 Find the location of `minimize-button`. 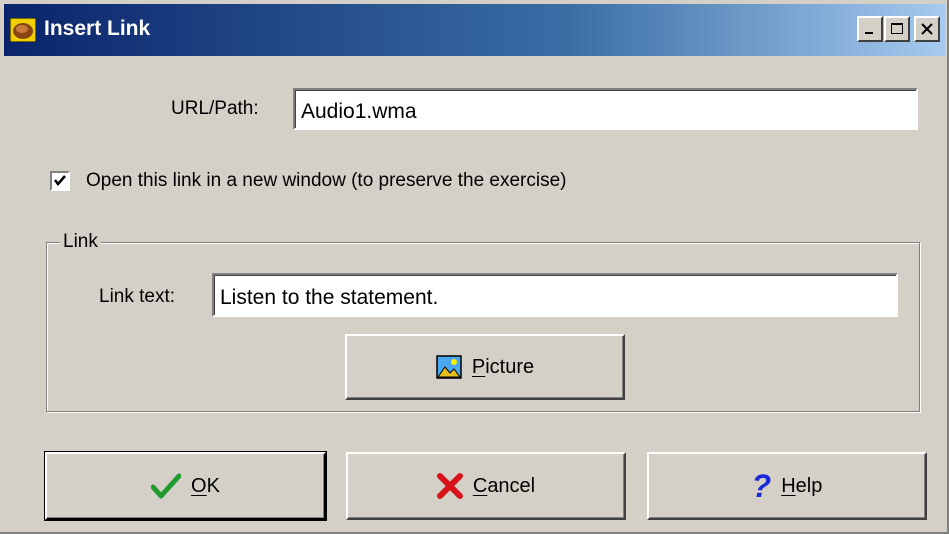

minimize-button is located at coordinates (870, 29).